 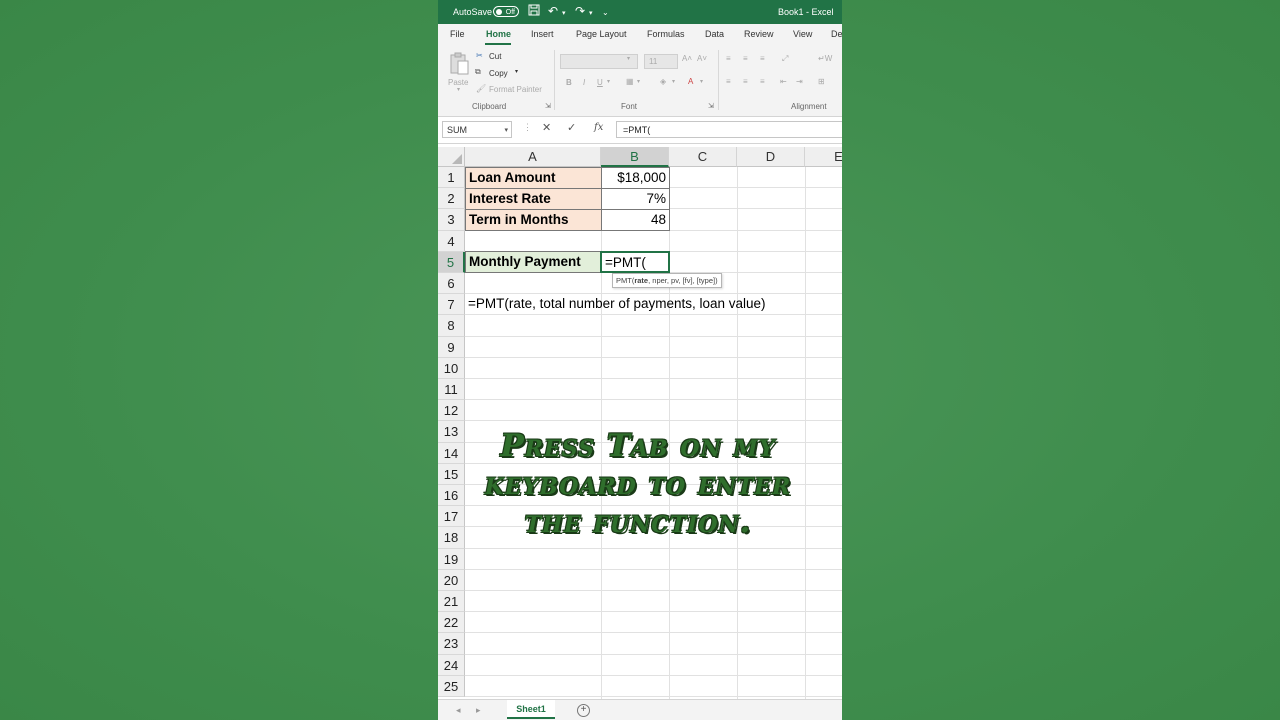 What do you see at coordinates (533, 262) in the screenshot?
I see `cell-a5: Monthly Payment` at bounding box center [533, 262].